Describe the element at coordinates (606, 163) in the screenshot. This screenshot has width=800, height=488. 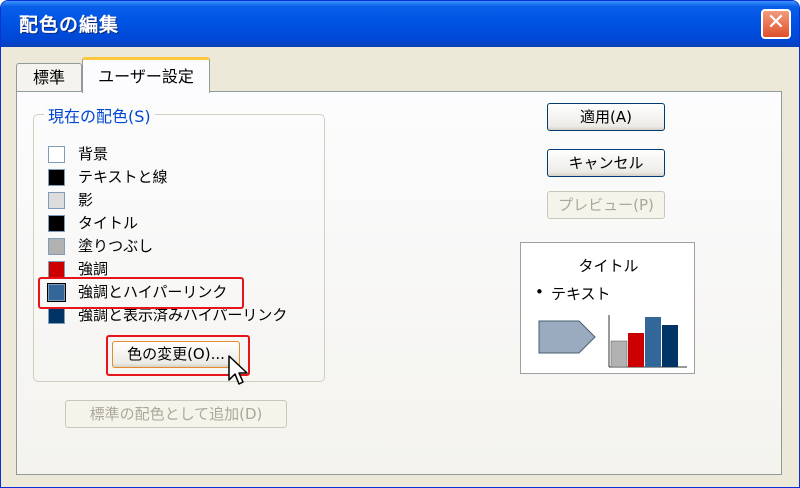
I see `cancel-button: キャンセル` at that location.